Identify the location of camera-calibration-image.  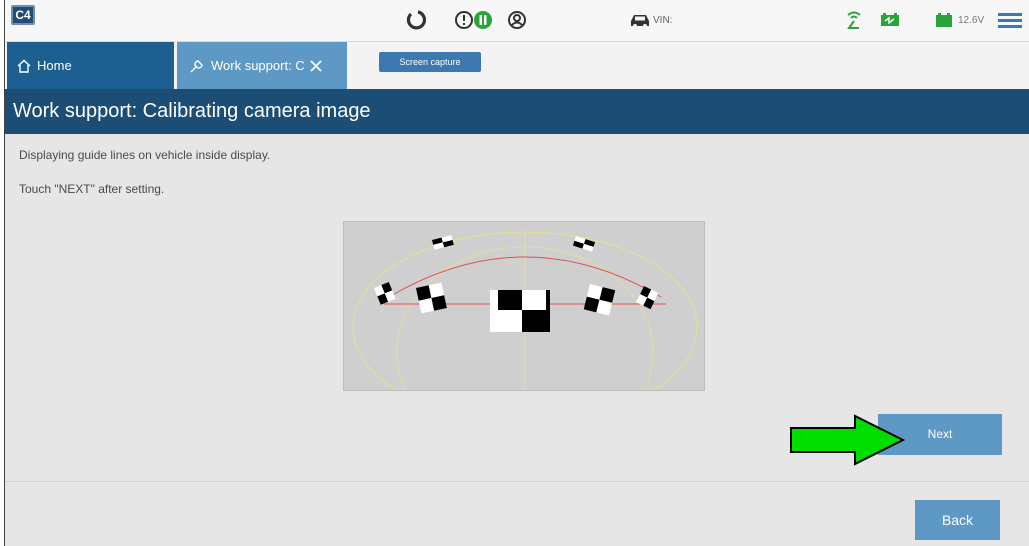
(524, 306).